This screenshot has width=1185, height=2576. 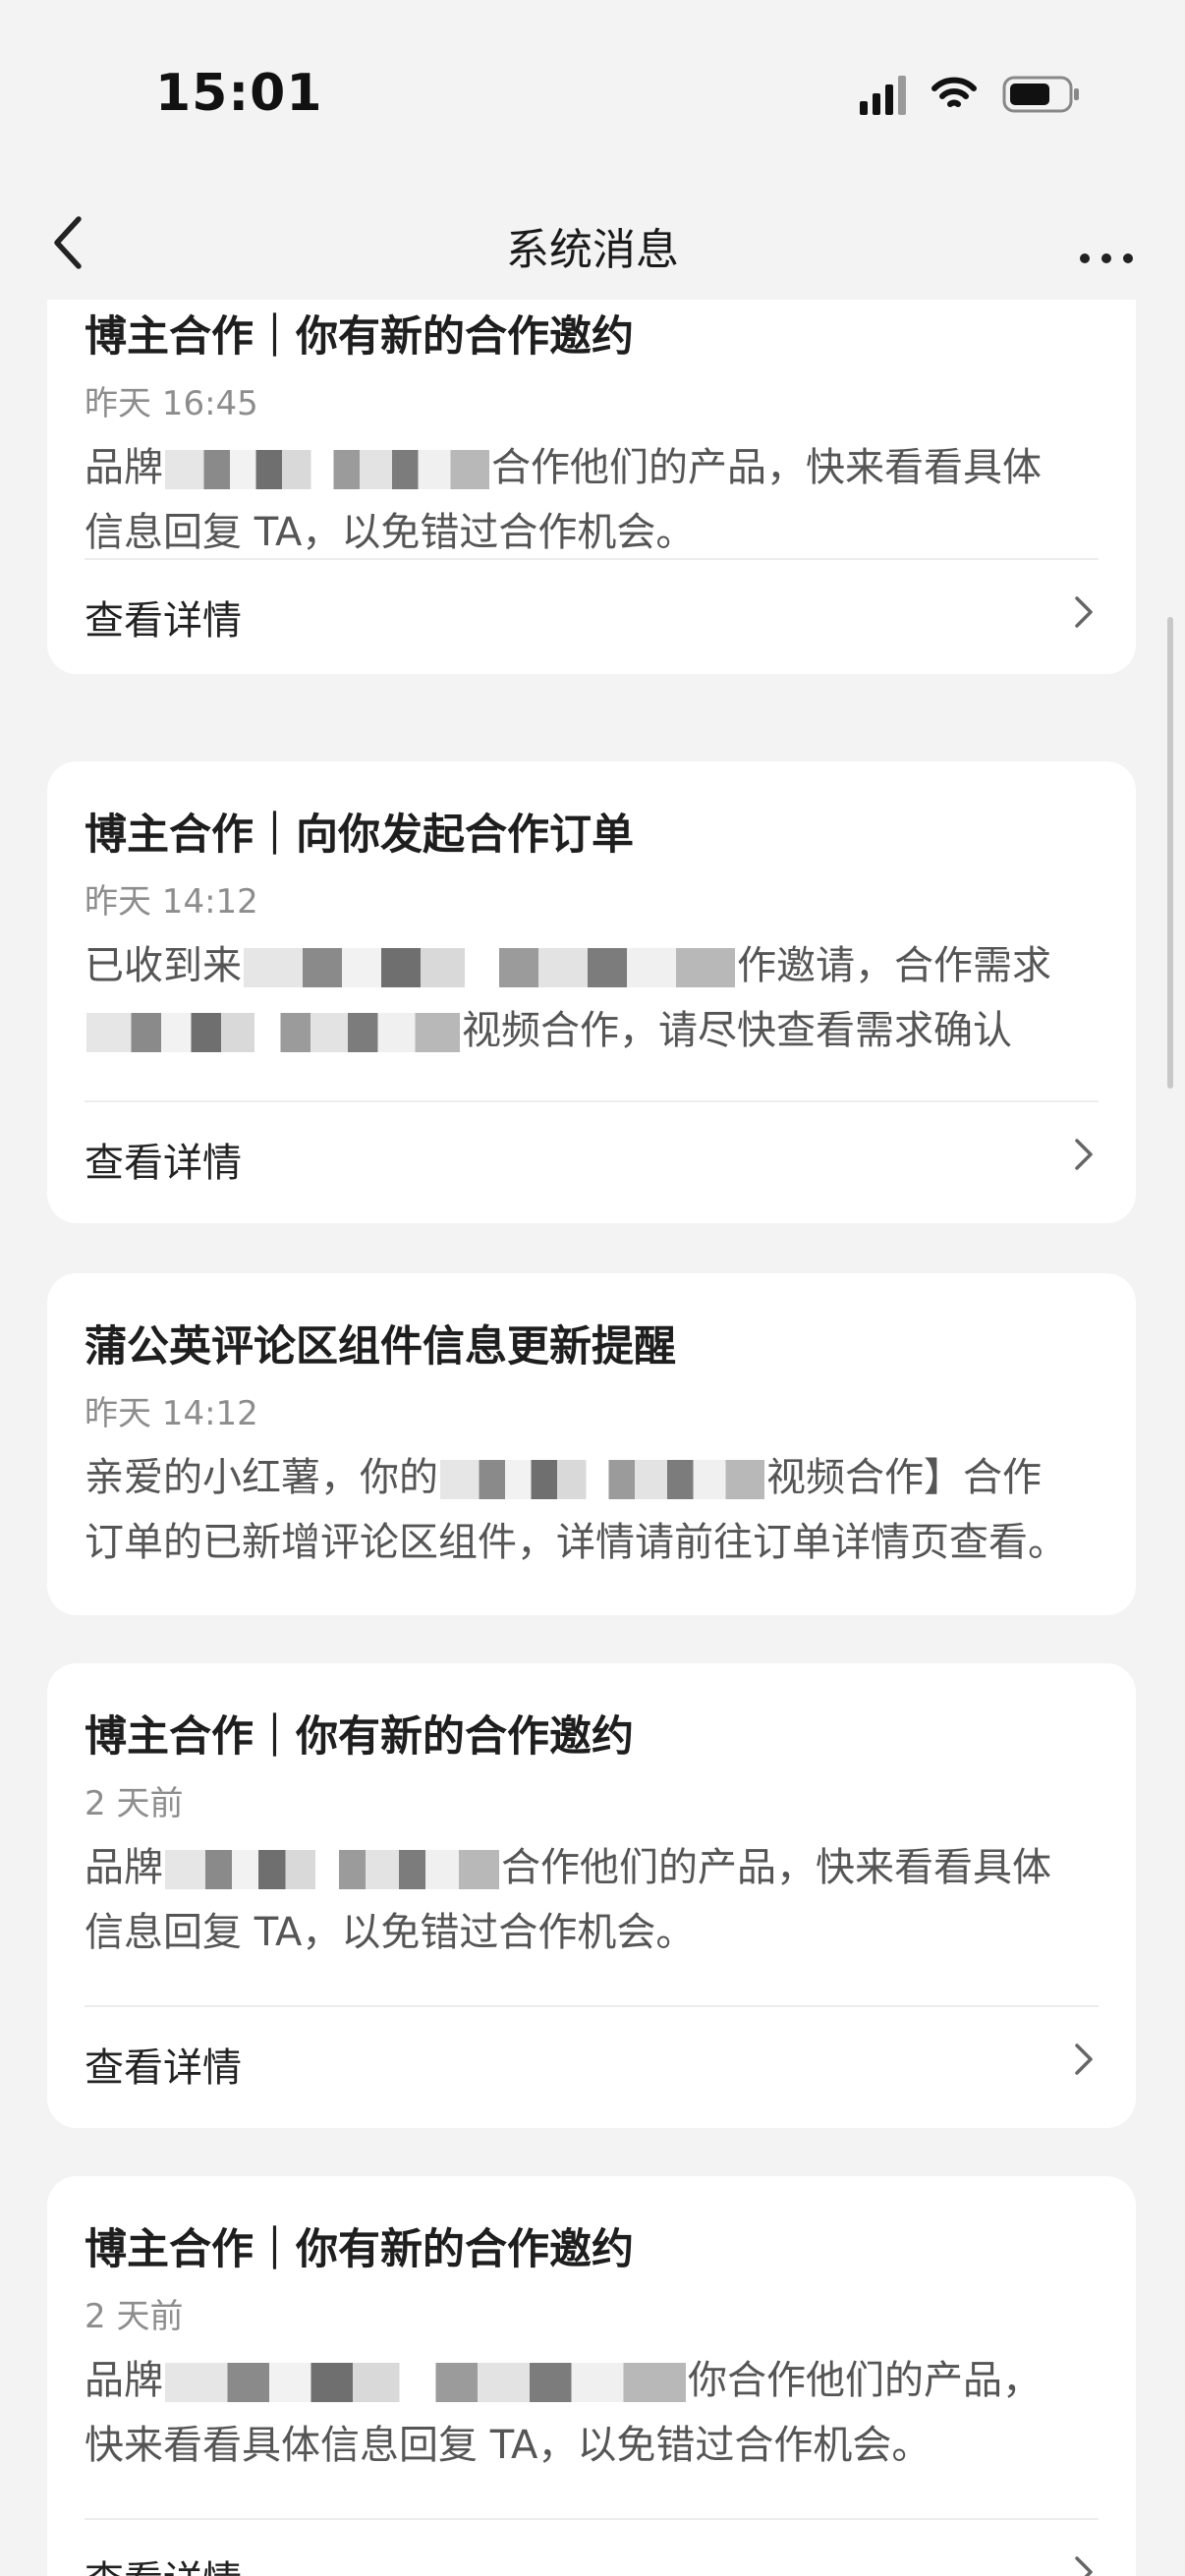 What do you see at coordinates (239, 93) in the screenshot?
I see `status-time: 15:01` at bounding box center [239, 93].